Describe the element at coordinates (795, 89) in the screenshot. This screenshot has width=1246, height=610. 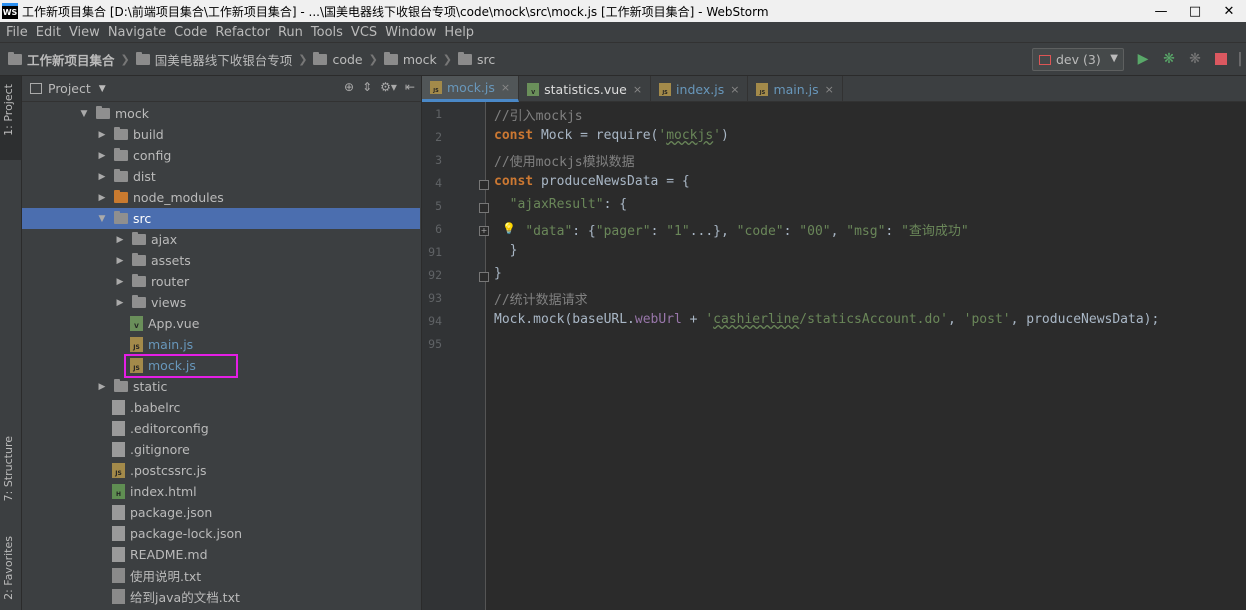
I see `editor-tab-main-js: JS main.js ×` at that location.